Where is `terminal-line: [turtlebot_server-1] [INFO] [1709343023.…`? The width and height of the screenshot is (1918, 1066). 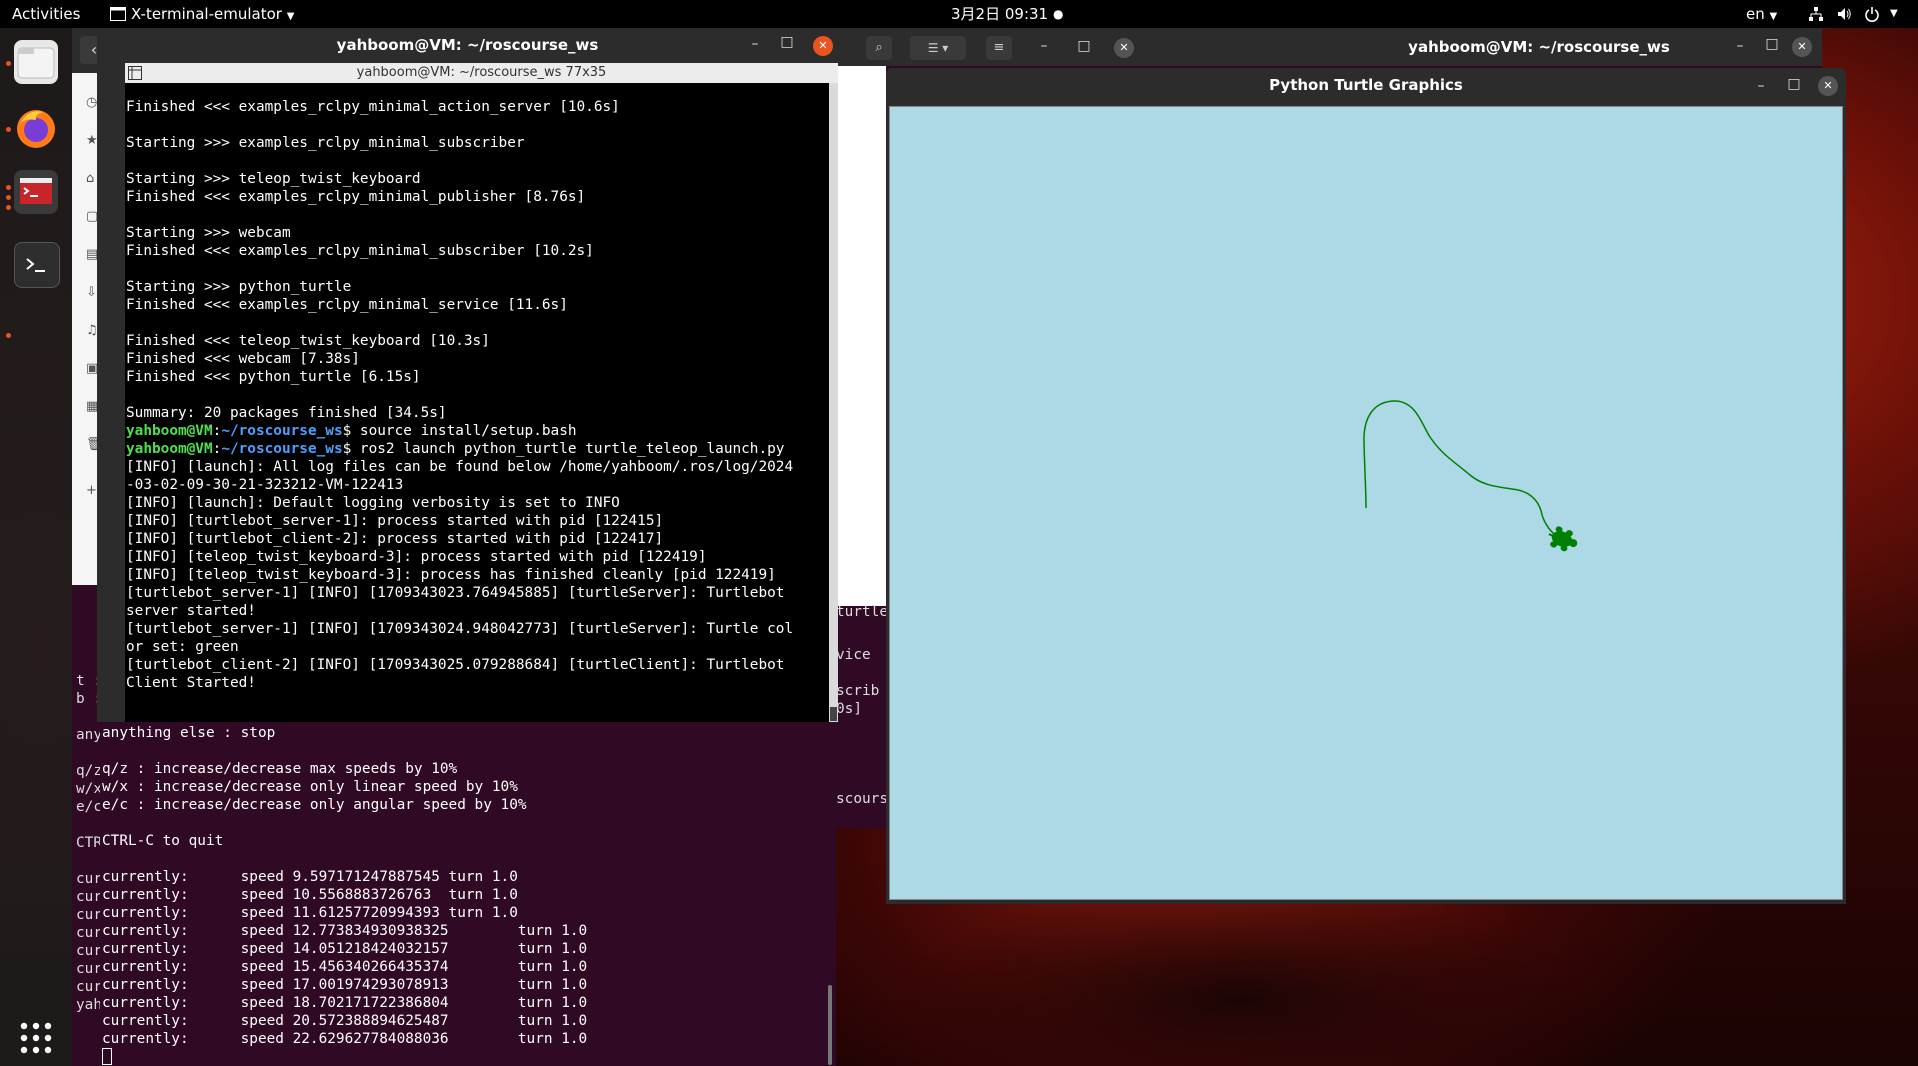 terminal-line: [turtlebot_server-1] [INFO] [1709343023.… is located at coordinates (455, 593).